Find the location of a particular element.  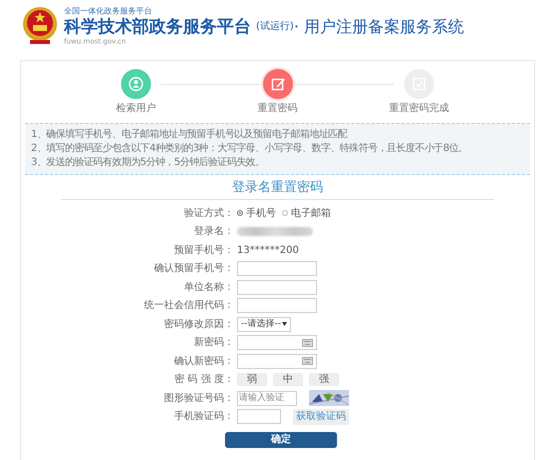

field-label: 密 码 强 度： is located at coordinates (204, 380).